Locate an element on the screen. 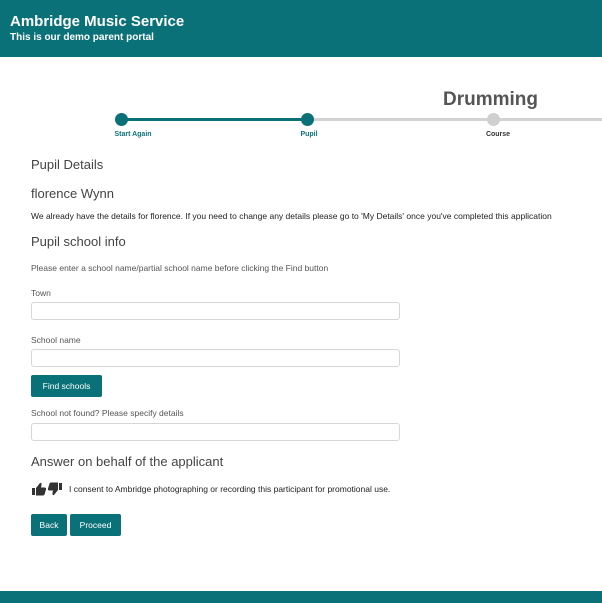  school-not-found-input is located at coordinates (215, 432).